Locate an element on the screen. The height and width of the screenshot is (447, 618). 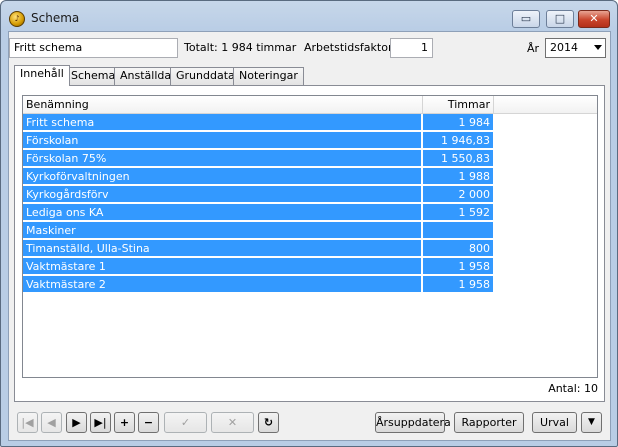
work-factor-label: Arbetstidsfaktor: is located at coordinates (350, 47).